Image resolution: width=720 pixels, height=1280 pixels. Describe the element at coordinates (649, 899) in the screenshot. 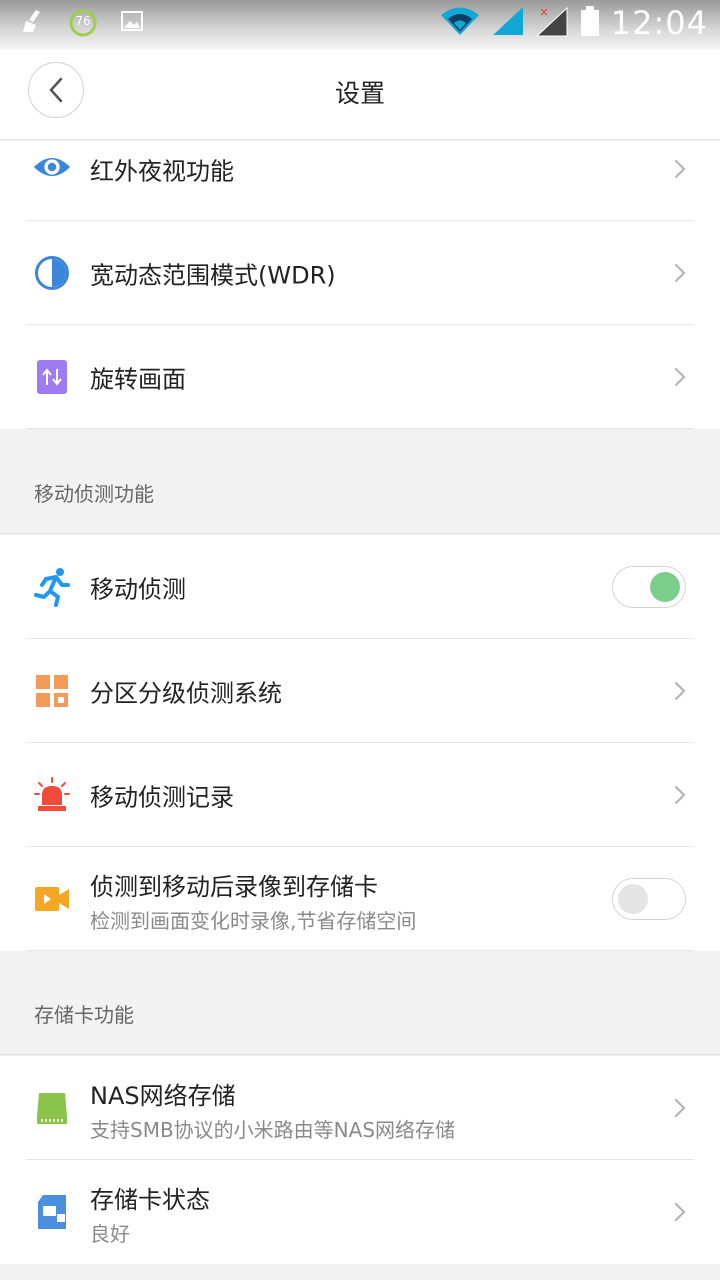

I see `record-to-sd-toggle` at that location.